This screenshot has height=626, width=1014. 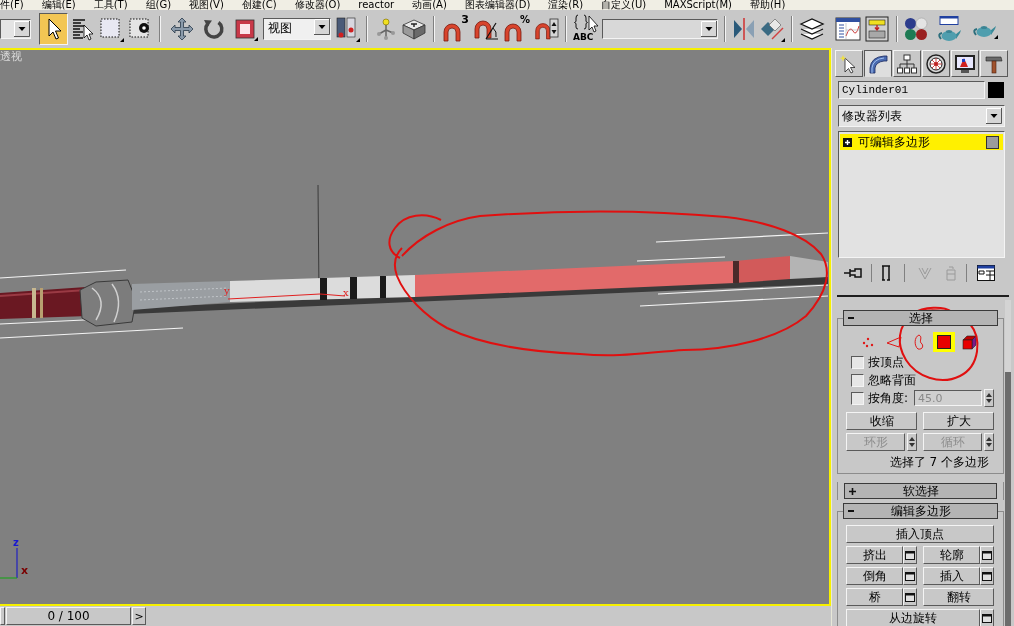 What do you see at coordinates (139, 616) in the screenshot?
I see `next-frame-button: >` at bounding box center [139, 616].